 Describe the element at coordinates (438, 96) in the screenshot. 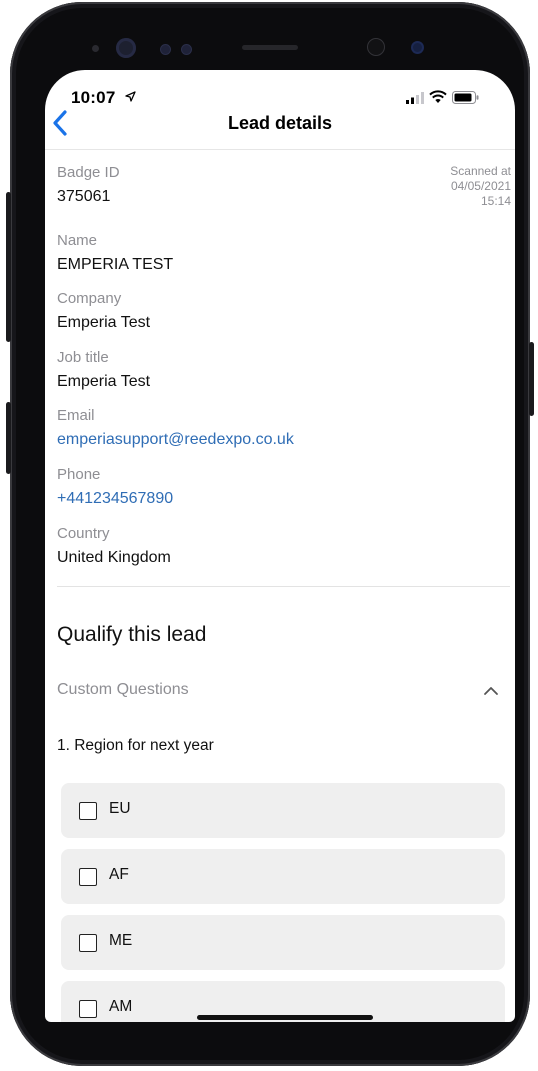

I see `wifi-icon` at that location.